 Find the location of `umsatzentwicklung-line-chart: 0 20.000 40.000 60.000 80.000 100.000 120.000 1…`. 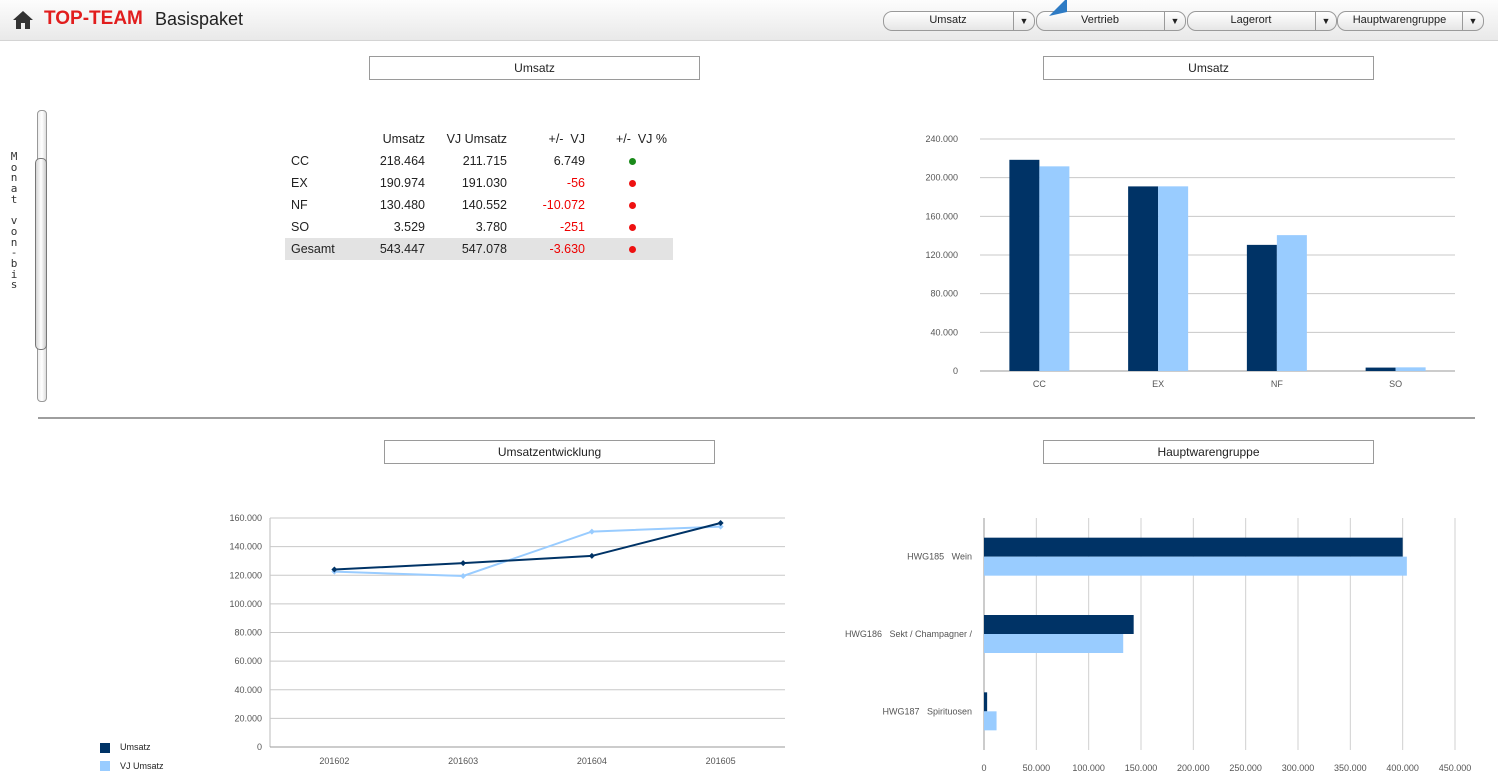

umsatzentwicklung-line-chart: 0 20.000 40.000 60.000 80.000 100.000 120.000 1… is located at coordinates (507, 639).